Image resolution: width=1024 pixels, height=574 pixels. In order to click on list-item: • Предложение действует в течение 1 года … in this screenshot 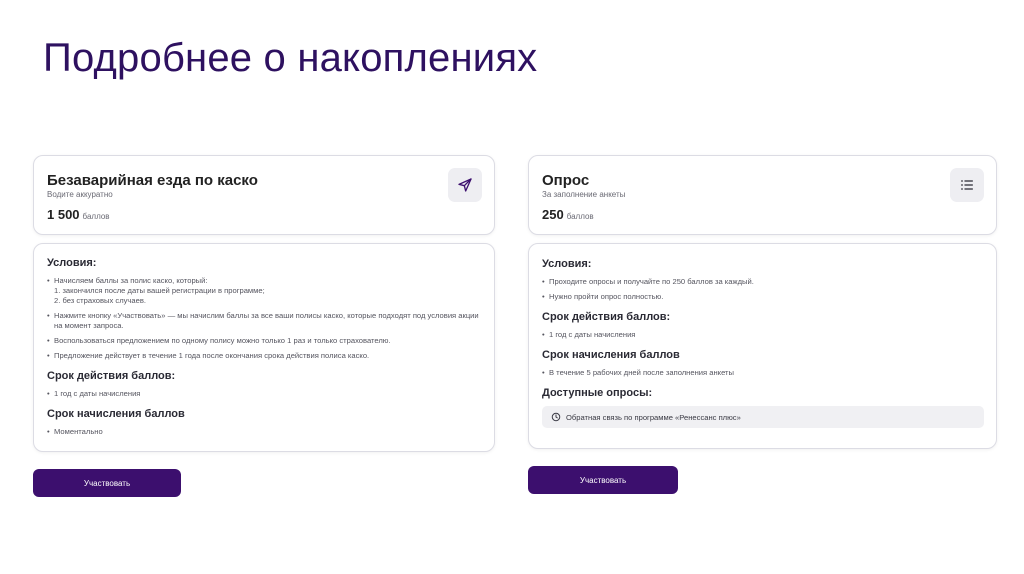, I will do `click(208, 355)`.